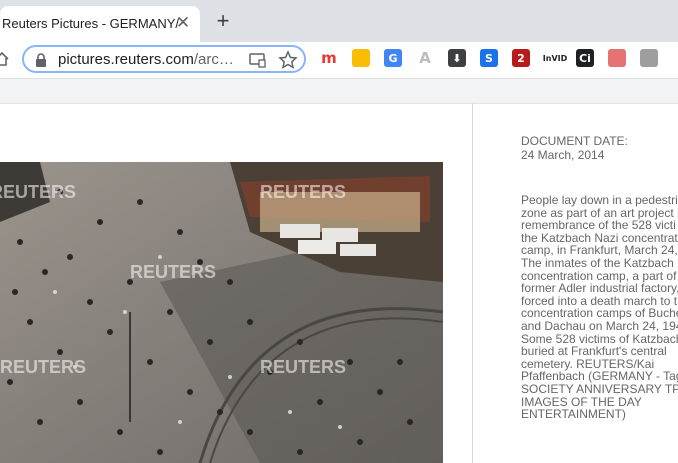 This screenshot has width=678, height=463. I want to click on browser-tab: Reuters Pictures - GERMANY/ ✕, so click(100, 24).